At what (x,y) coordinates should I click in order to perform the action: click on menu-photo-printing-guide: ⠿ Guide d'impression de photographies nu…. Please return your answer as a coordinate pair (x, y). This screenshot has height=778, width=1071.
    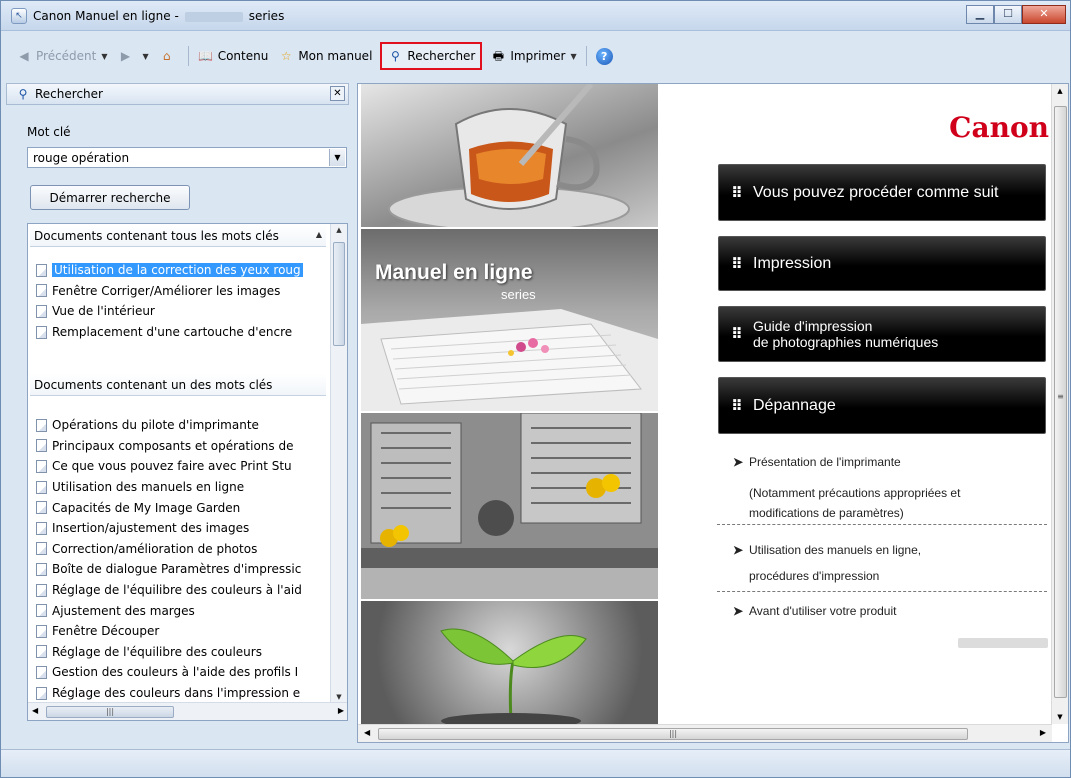
    Looking at the image, I should click on (882, 334).